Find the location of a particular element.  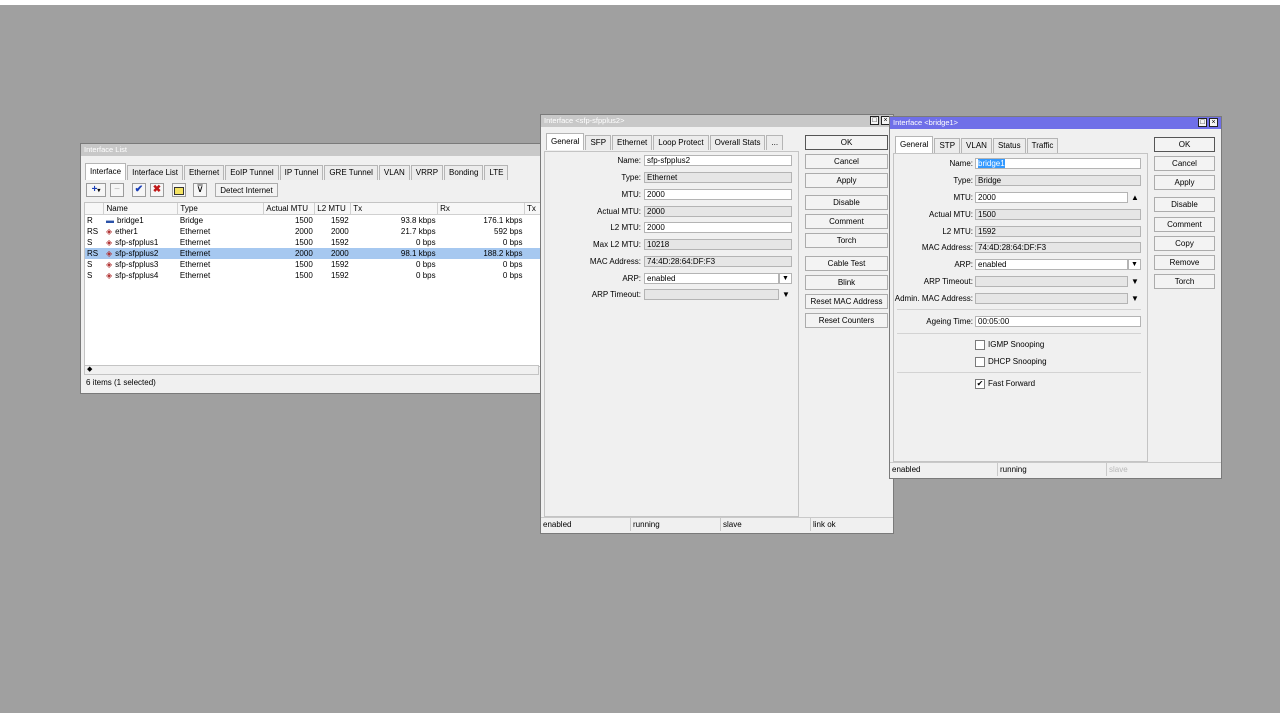

copy-button: Copy is located at coordinates (1184, 243).